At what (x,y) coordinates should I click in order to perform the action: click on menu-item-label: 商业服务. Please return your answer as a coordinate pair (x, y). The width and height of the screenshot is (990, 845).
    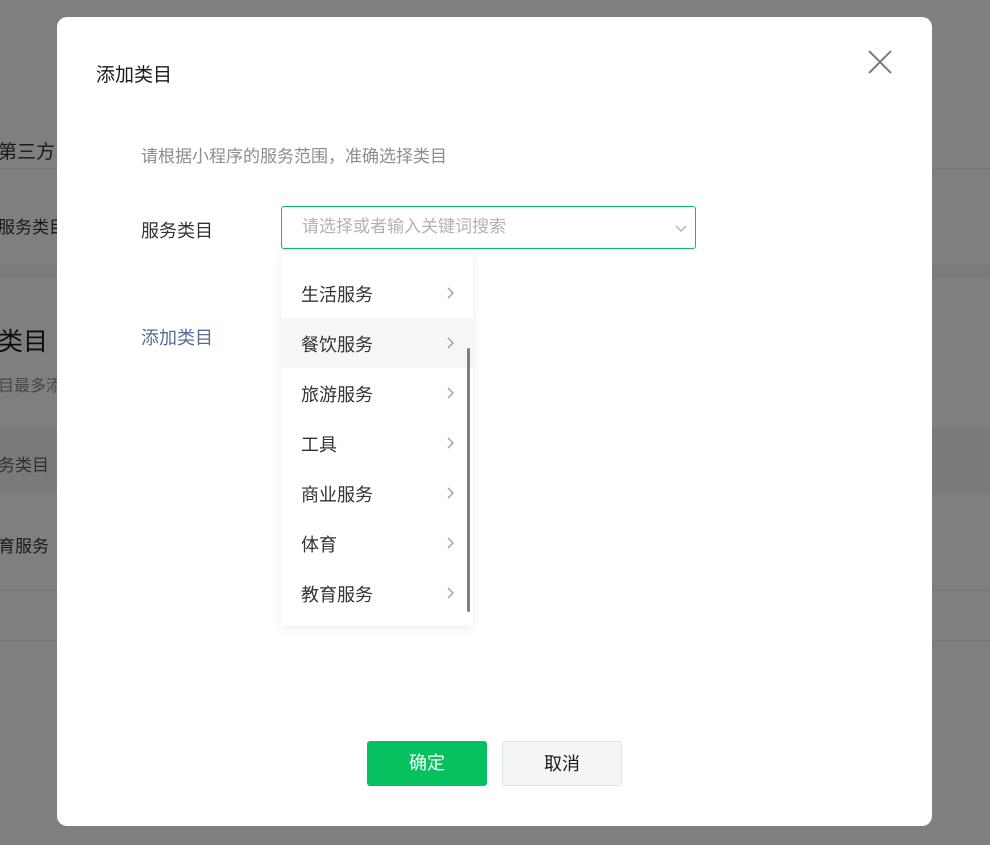
    Looking at the image, I should click on (337, 495).